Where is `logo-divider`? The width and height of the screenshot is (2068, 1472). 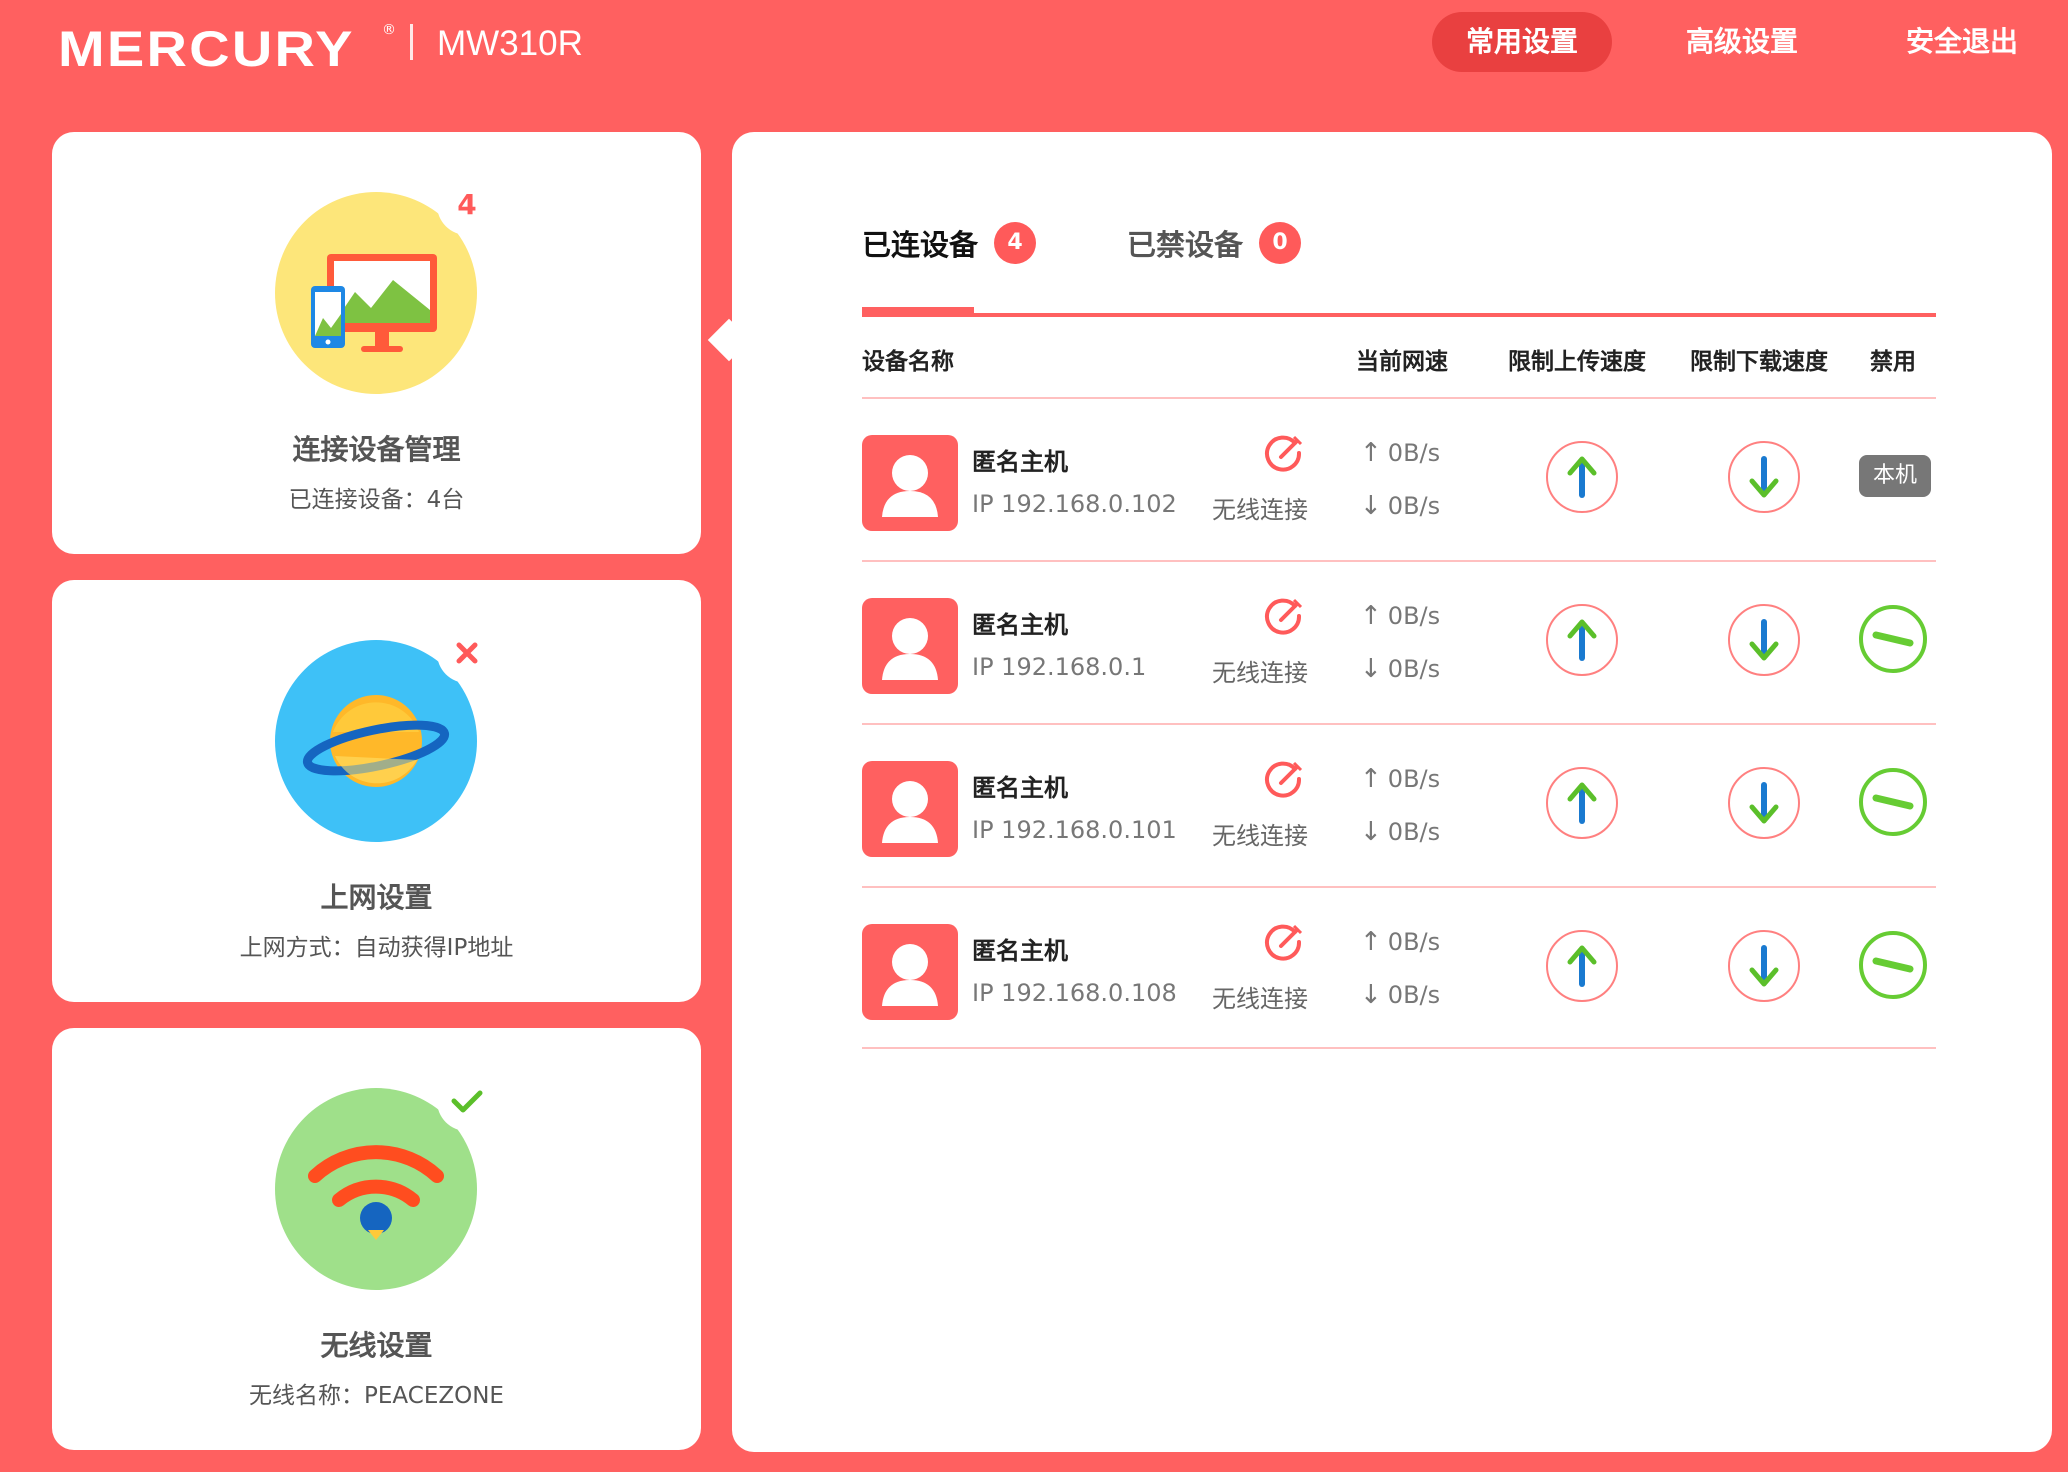 logo-divider is located at coordinates (411, 42).